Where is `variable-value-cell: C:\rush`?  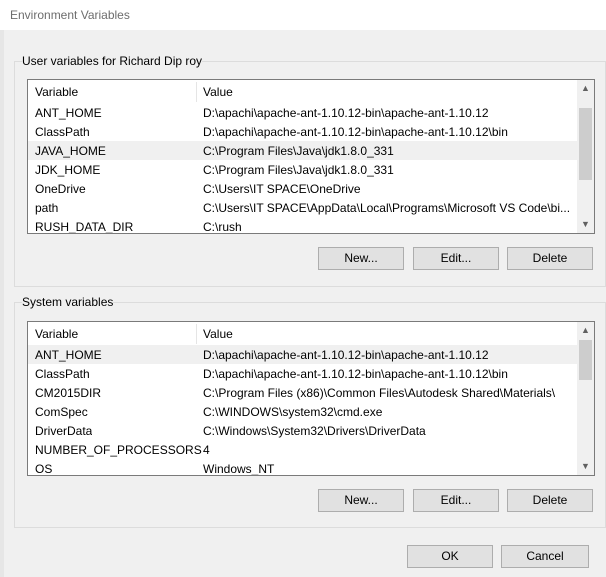
variable-value-cell: C:\rush is located at coordinates (222, 227).